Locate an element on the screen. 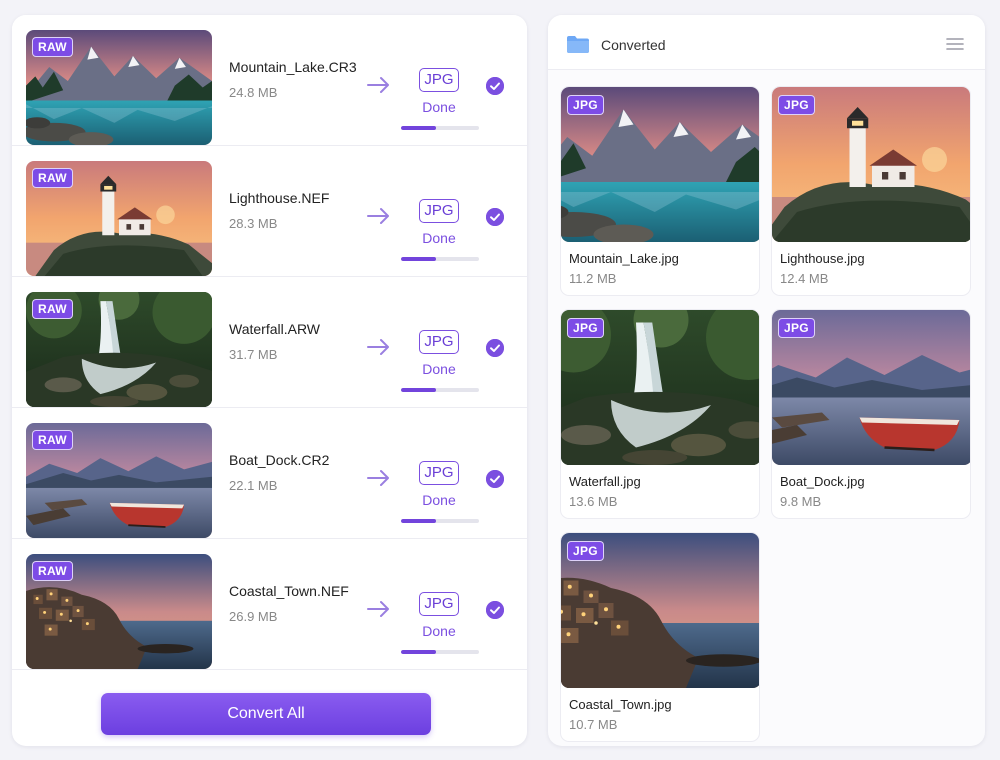 This screenshot has width=1000, height=760. converted-file-name: Coastal_Town.jpg is located at coordinates (620, 704).